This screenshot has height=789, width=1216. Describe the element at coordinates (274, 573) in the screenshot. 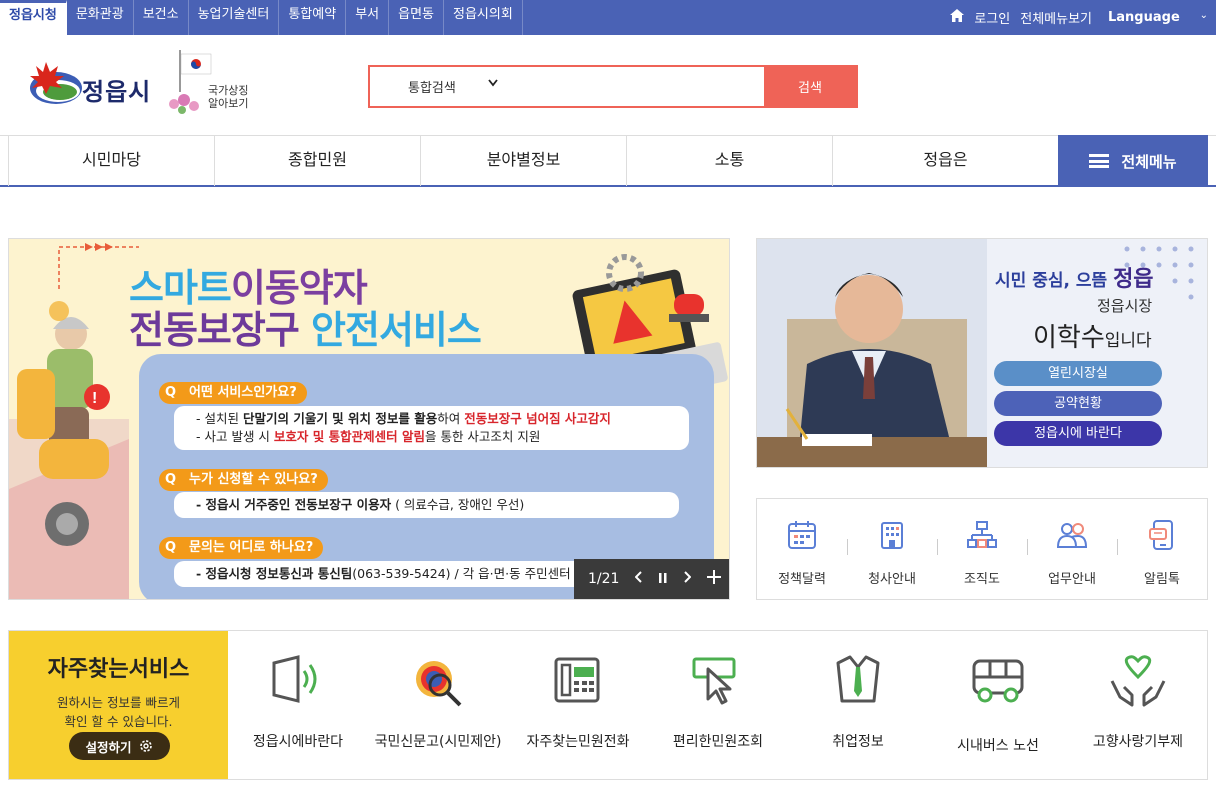

I see `a3-text-a: - 정읍시청 정보통신과 통신팀` at that location.